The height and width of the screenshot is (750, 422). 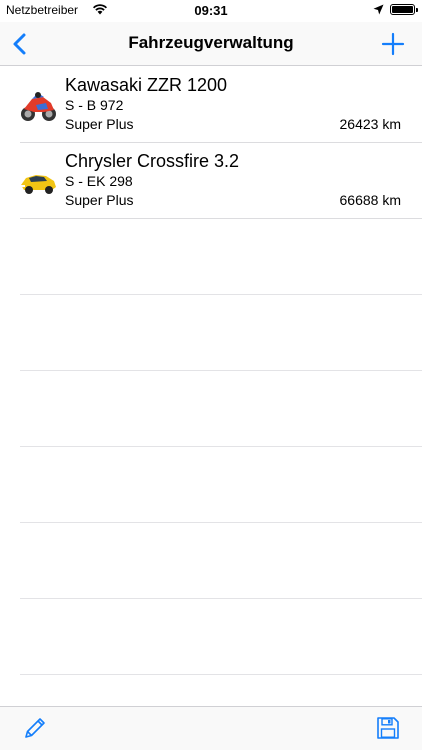 I want to click on save-button, so click(x=388, y=728).